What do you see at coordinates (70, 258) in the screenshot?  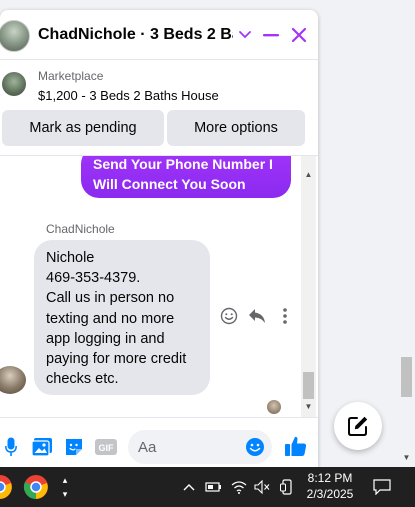 I see `received-message-line: Nichole` at bounding box center [70, 258].